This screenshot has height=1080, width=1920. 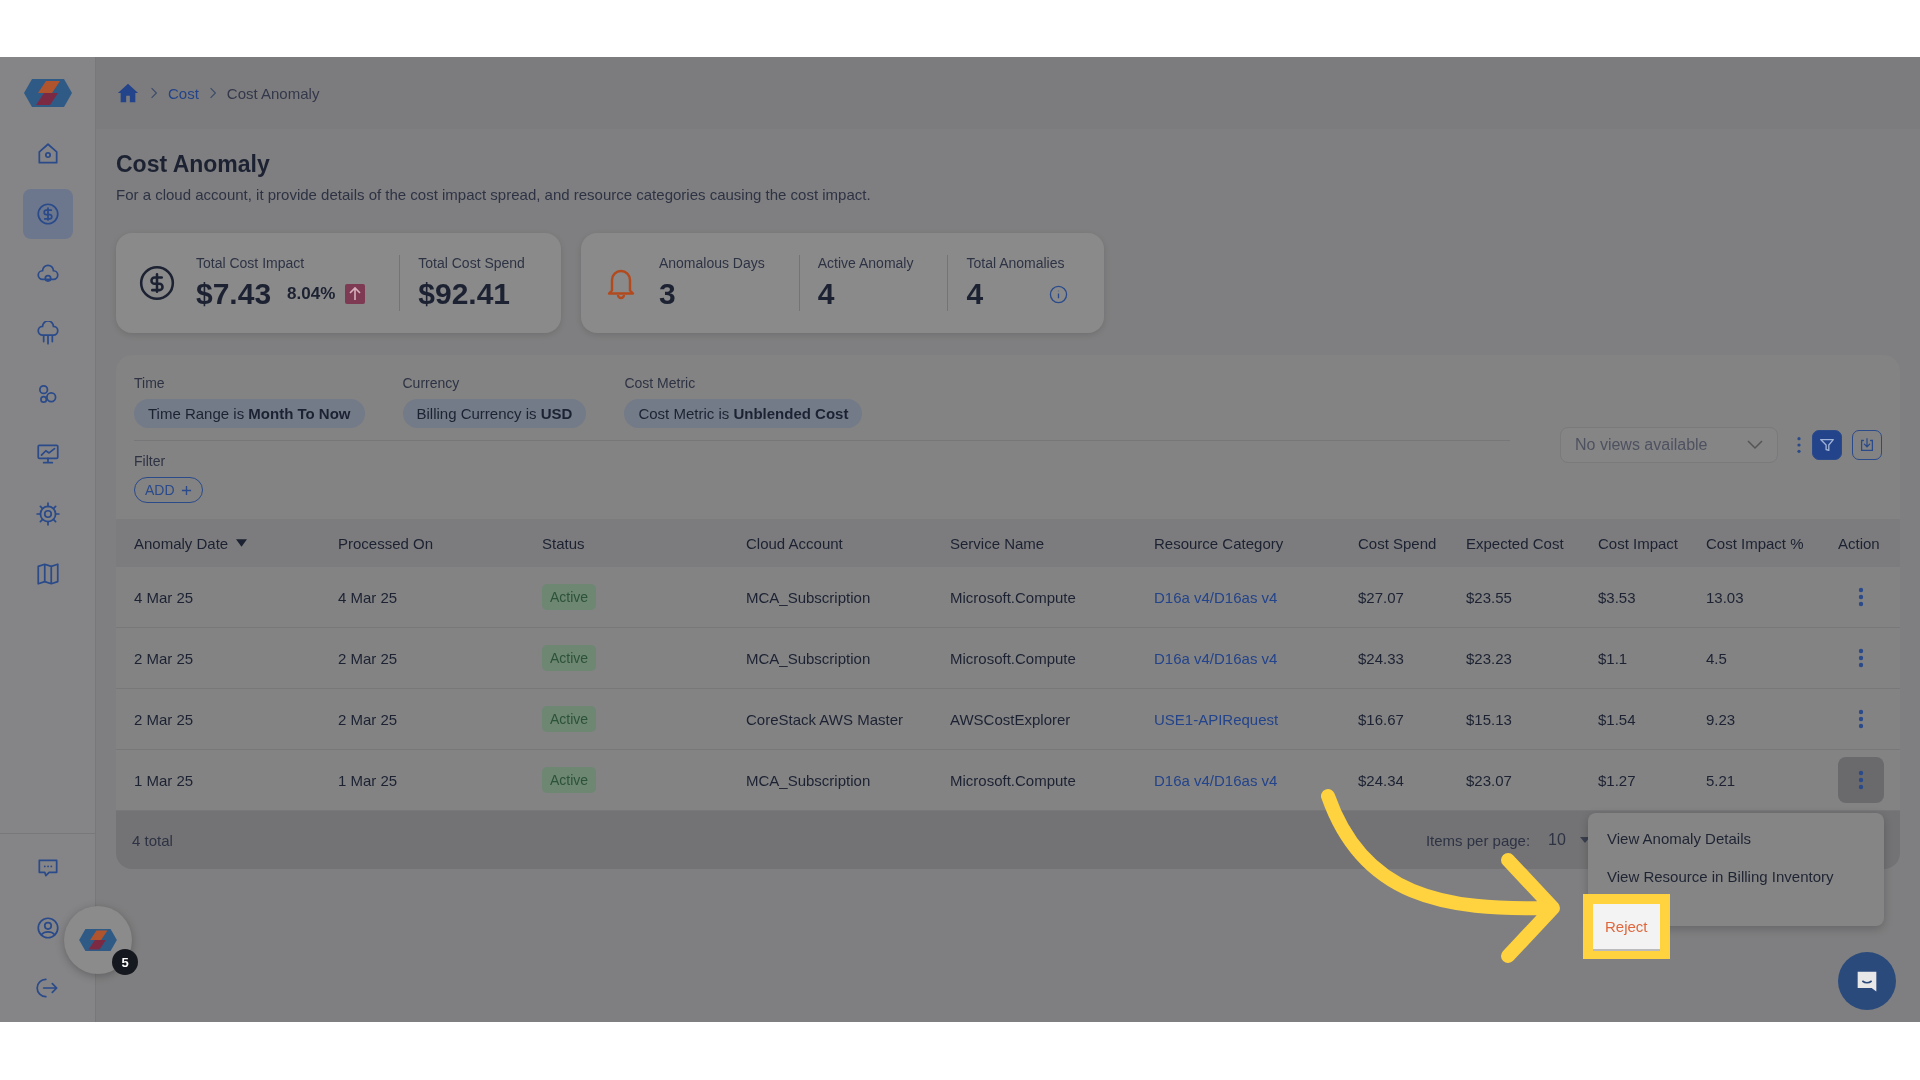 I want to click on column-header: Cloud Account, so click(x=794, y=543).